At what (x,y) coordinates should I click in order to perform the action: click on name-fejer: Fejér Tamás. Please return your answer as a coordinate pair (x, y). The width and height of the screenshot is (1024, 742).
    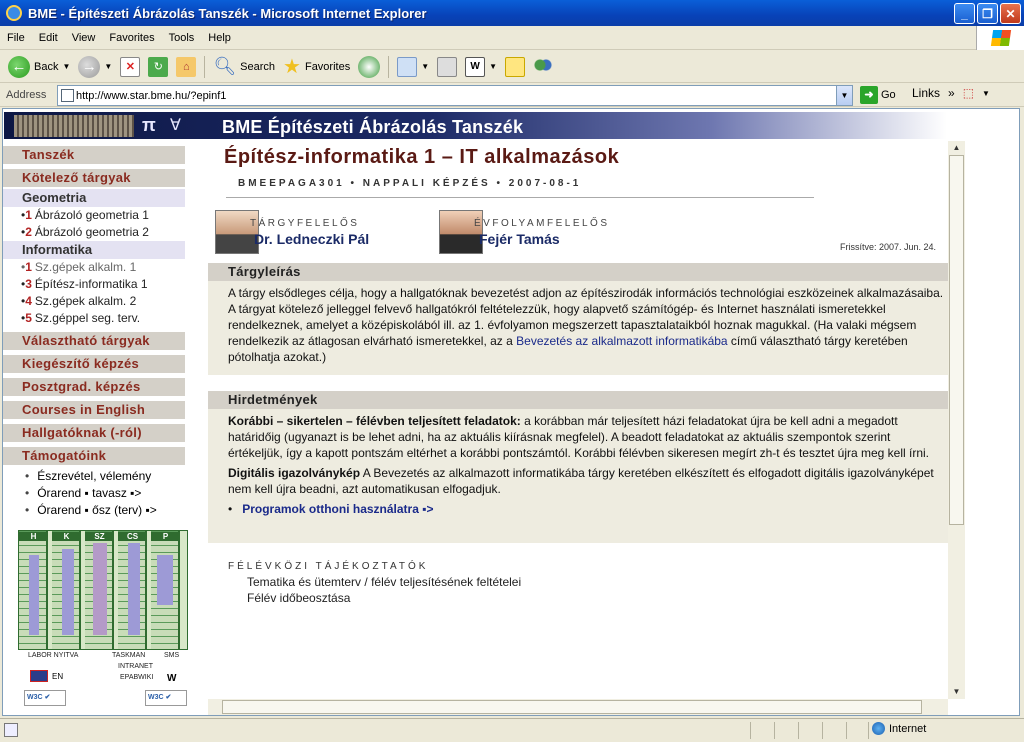
    Looking at the image, I should click on (519, 239).